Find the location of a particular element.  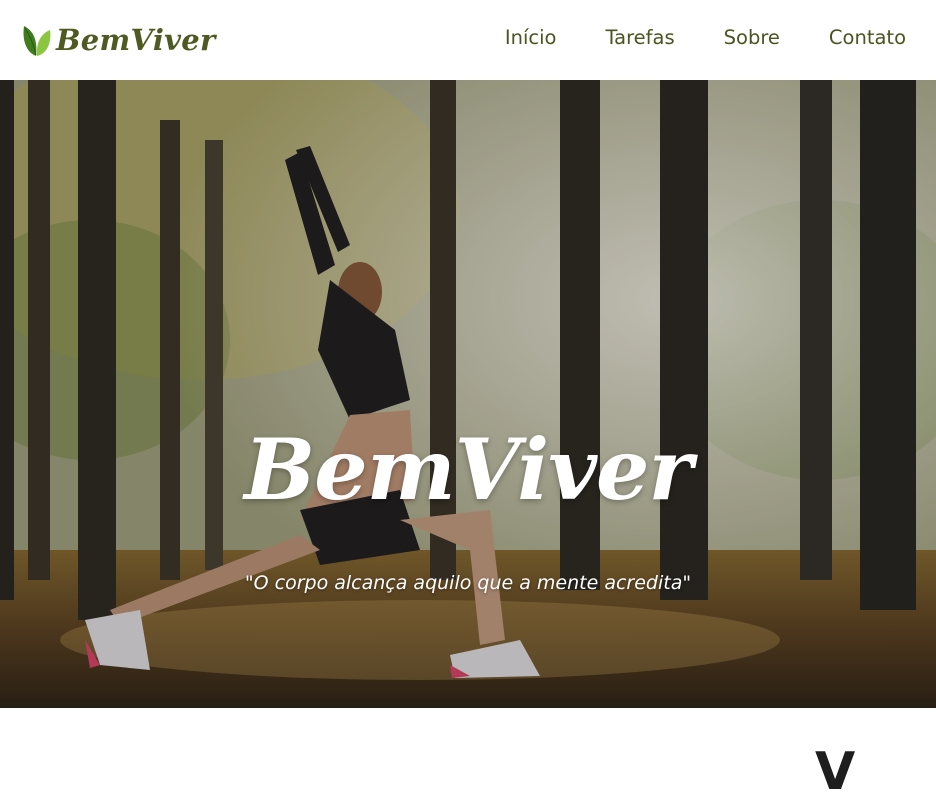

main-nav: Início Tarefas Sobre Contato is located at coordinates (681, 38).